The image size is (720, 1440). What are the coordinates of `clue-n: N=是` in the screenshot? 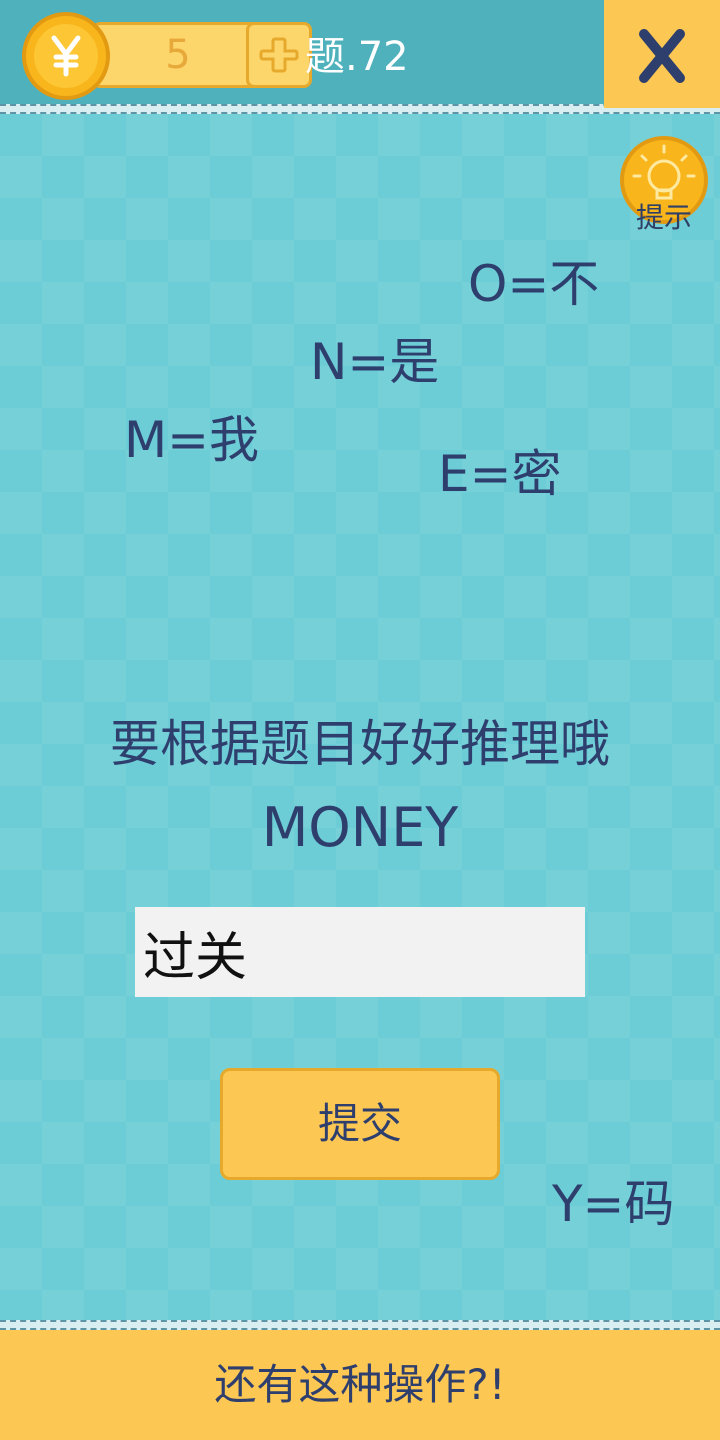 It's located at (375, 362).